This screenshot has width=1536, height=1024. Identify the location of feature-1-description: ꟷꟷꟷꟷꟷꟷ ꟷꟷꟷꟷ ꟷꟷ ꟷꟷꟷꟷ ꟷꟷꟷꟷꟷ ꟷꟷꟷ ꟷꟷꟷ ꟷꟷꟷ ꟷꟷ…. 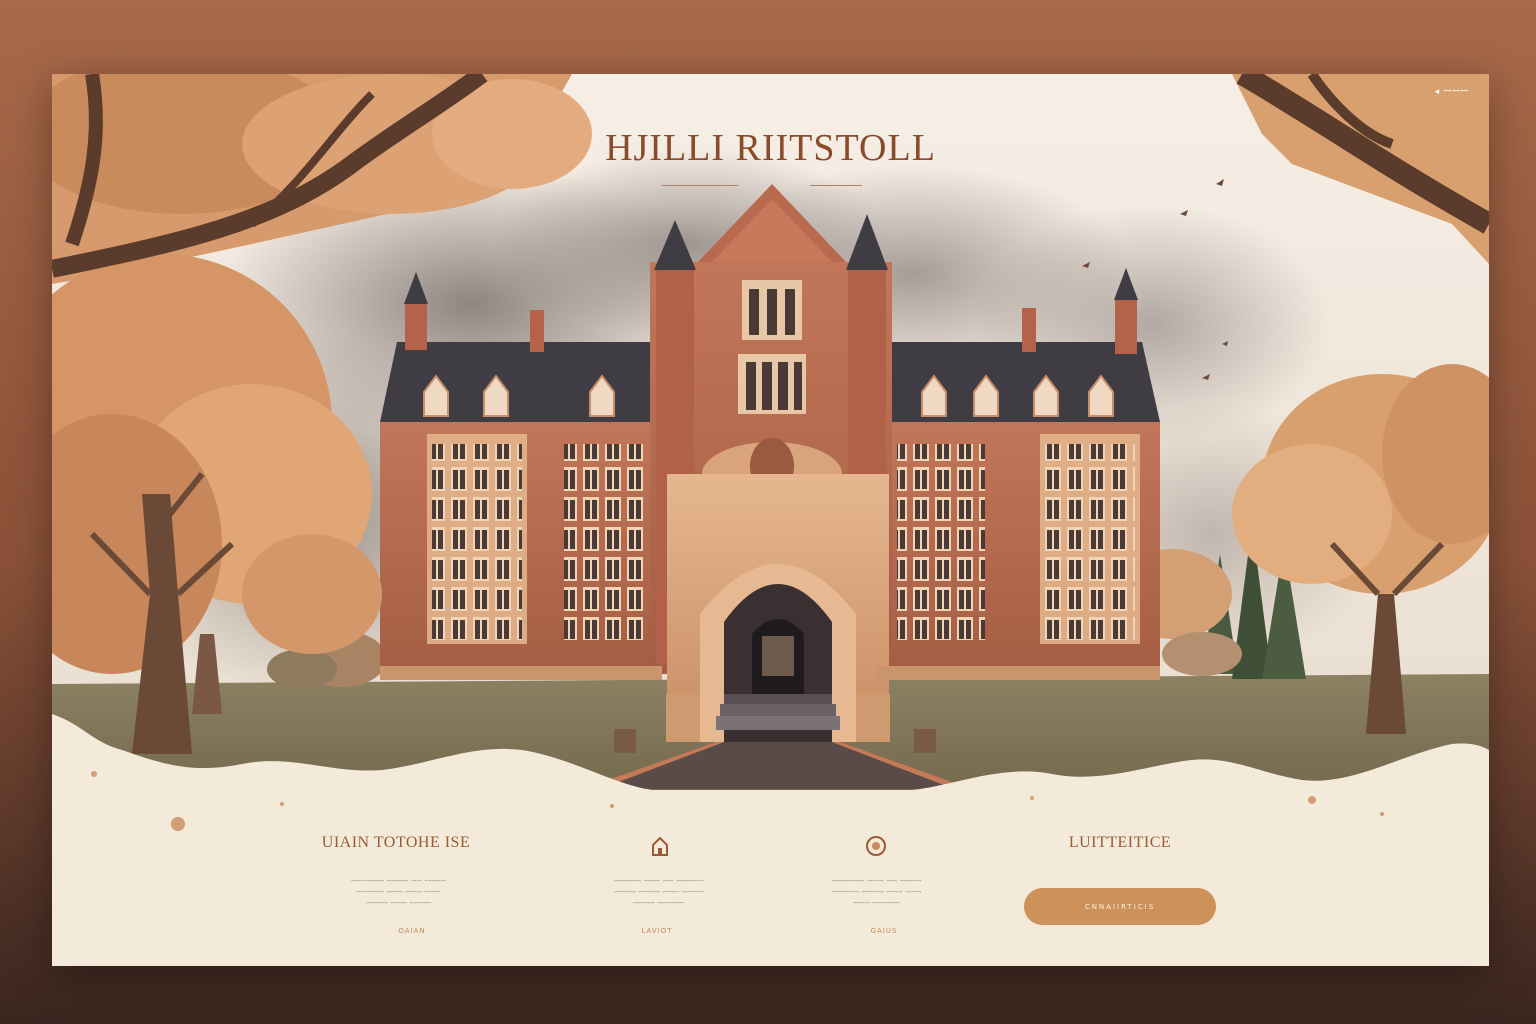
(399, 892).